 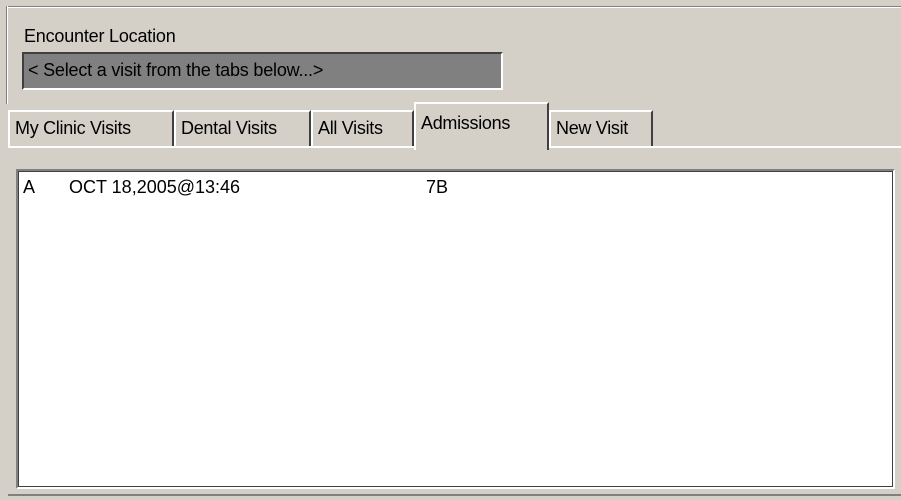 What do you see at coordinates (100, 36) in the screenshot?
I see `encounter-location-label: Encounter Location` at bounding box center [100, 36].